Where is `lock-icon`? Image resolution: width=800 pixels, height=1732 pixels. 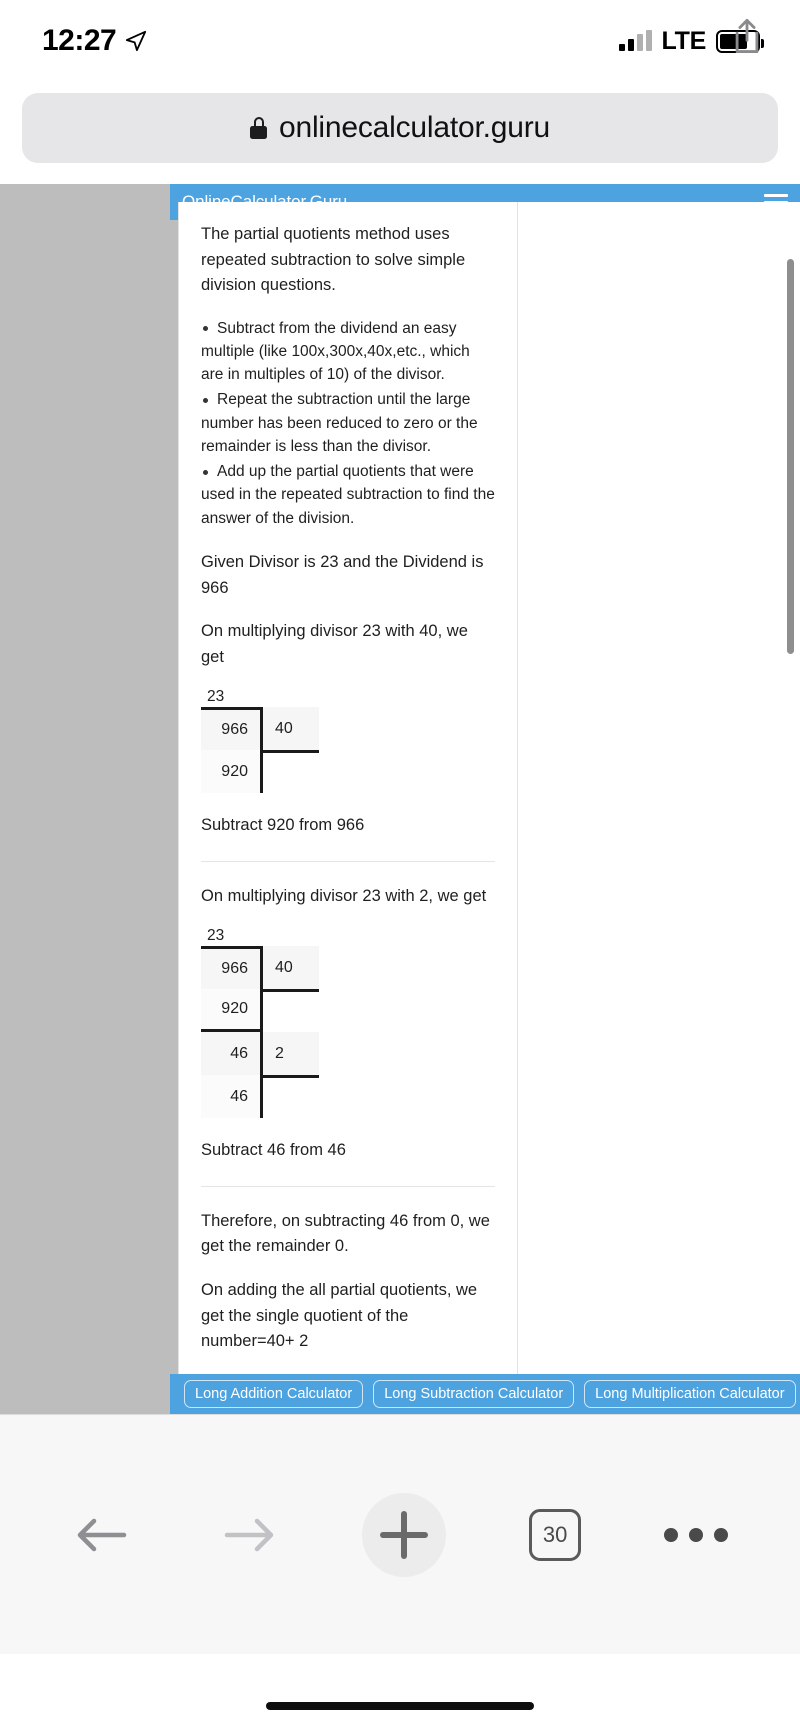
lock-icon is located at coordinates (258, 128).